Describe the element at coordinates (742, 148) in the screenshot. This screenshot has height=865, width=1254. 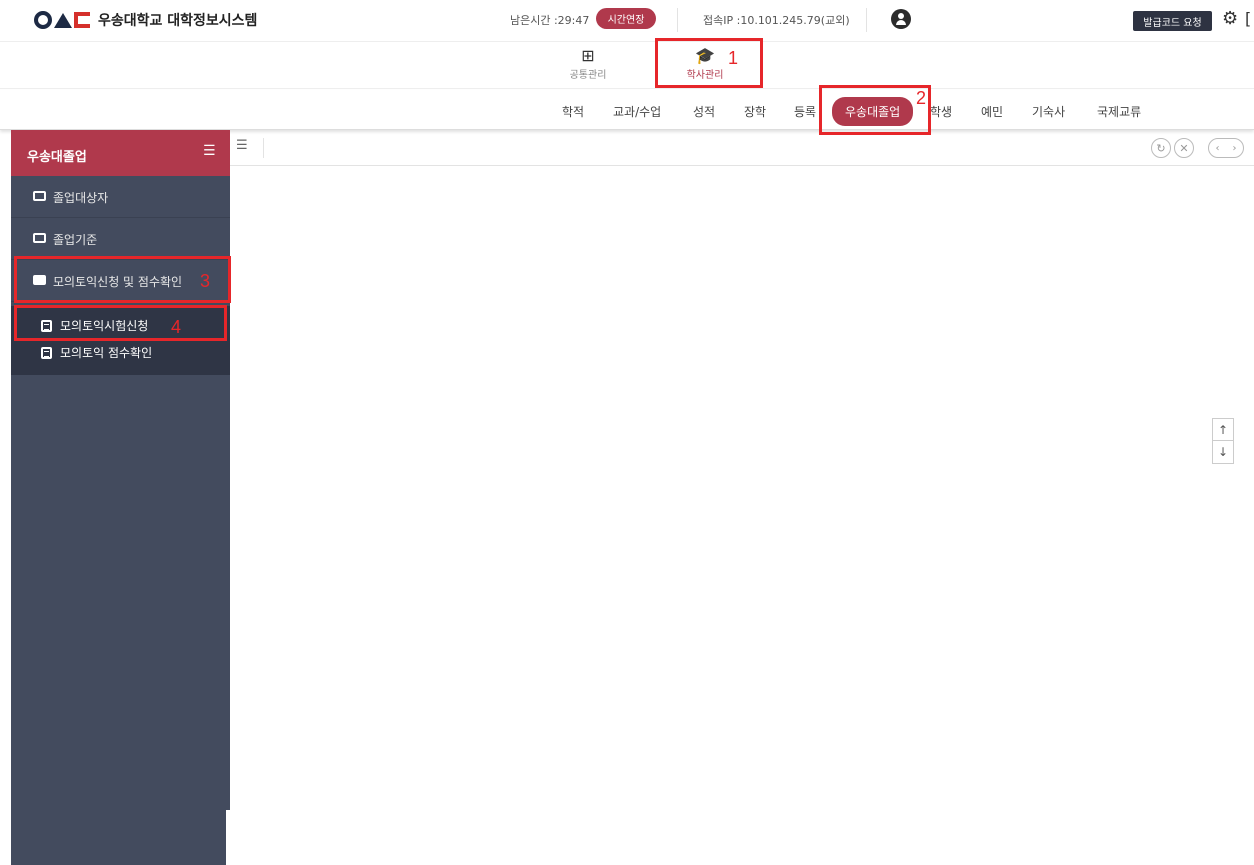
I see `content-tab-strip: ☰ ↻ ✕ ‹ ›` at that location.